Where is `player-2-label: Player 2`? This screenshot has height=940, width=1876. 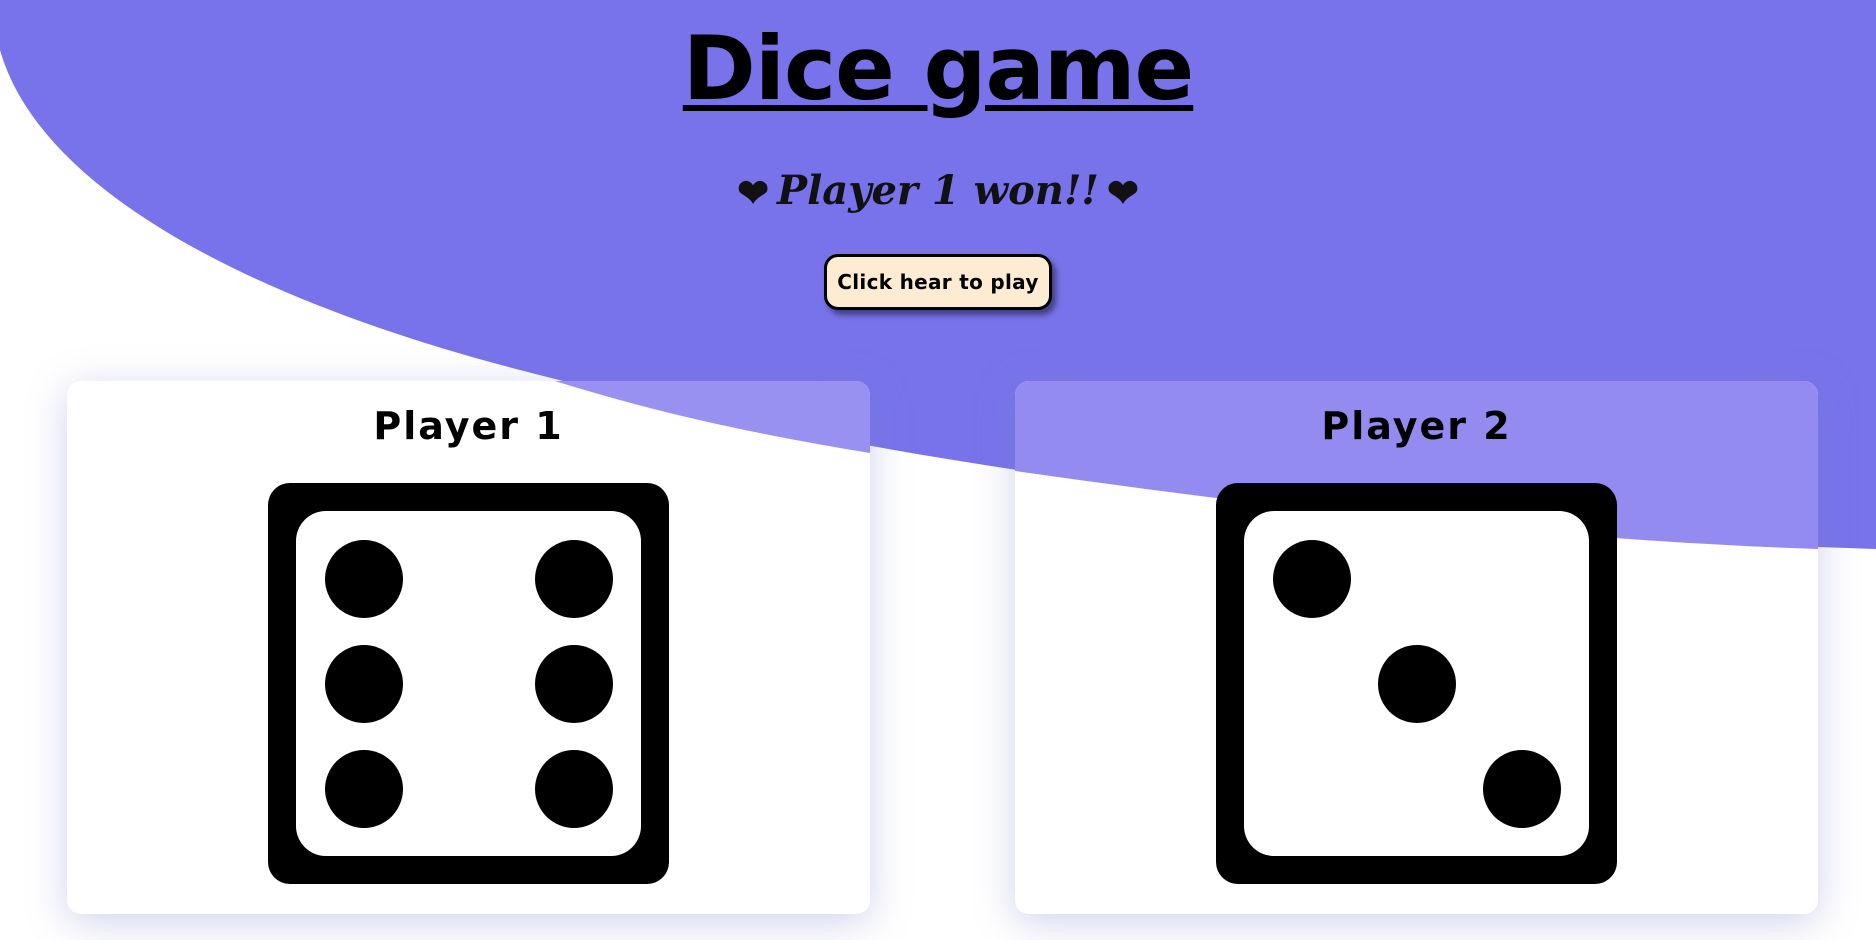 player-2-label: Player 2 is located at coordinates (1416, 426).